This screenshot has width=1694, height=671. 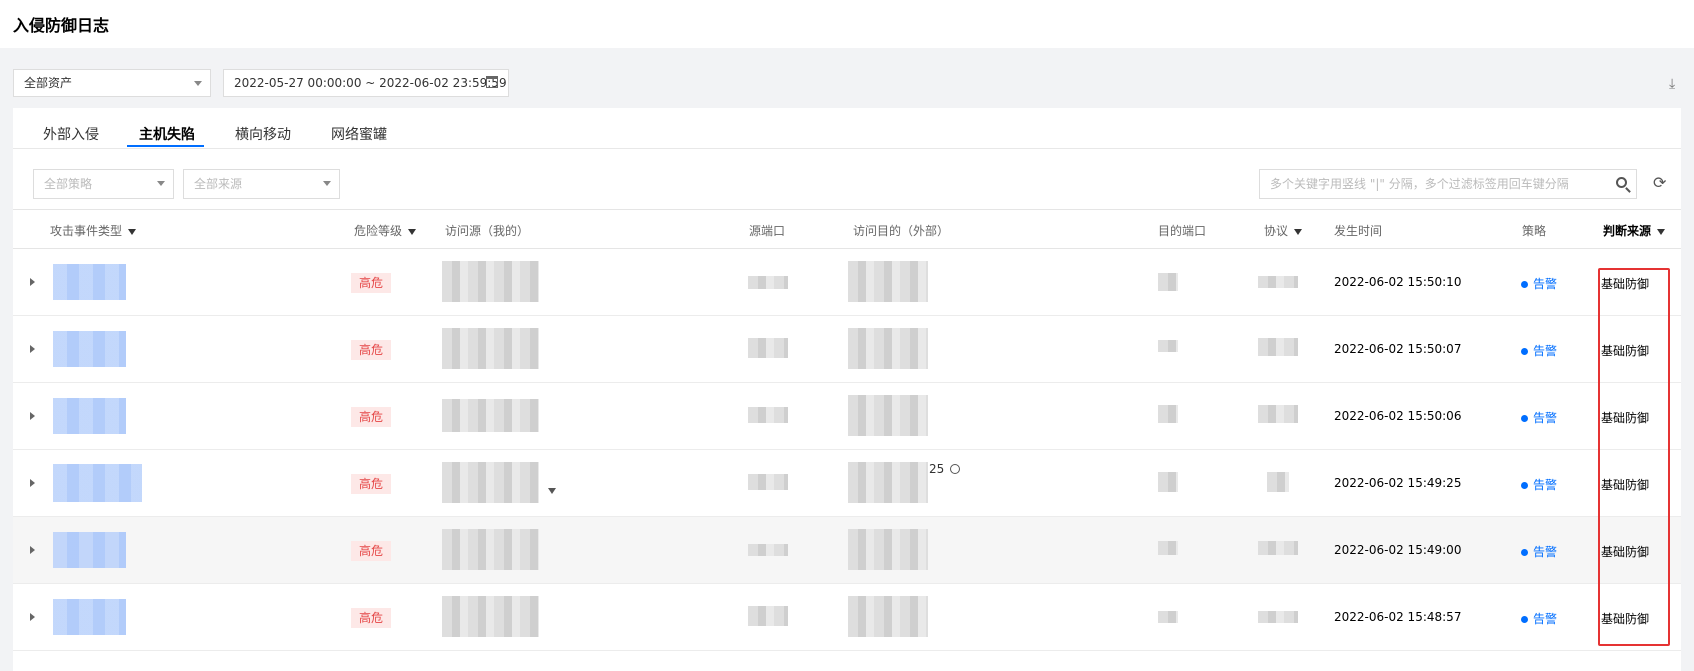 What do you see at coordinates (378, 231) in the screenshot?
I see `column-header-label: 危险等级` at bounding box center [378, 231].